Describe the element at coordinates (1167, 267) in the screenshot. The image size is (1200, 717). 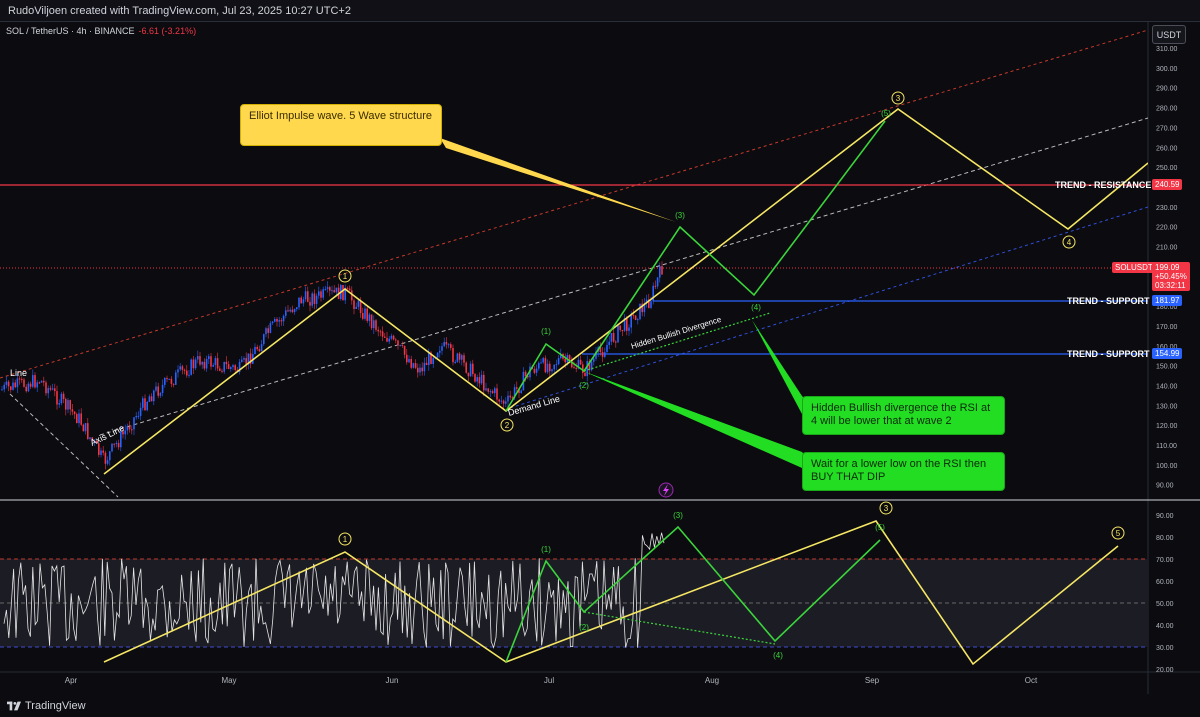
I see `current-price: 199.09` at that location.